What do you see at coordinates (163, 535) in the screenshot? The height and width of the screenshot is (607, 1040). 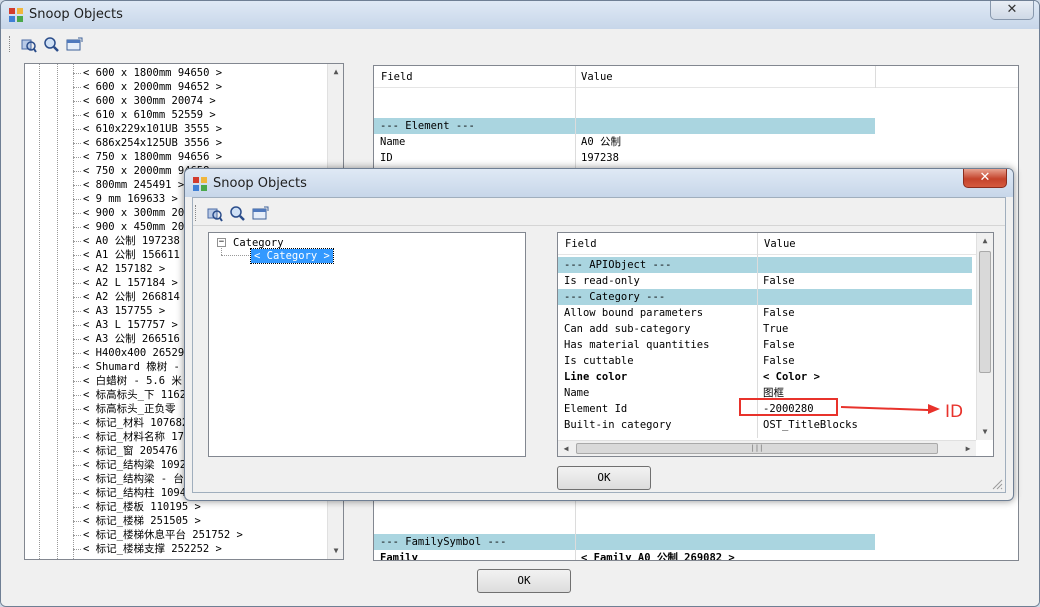 I see `tree-node: < 标记_楼梯休息平台 251752 >` at bounding box center [163, 535].